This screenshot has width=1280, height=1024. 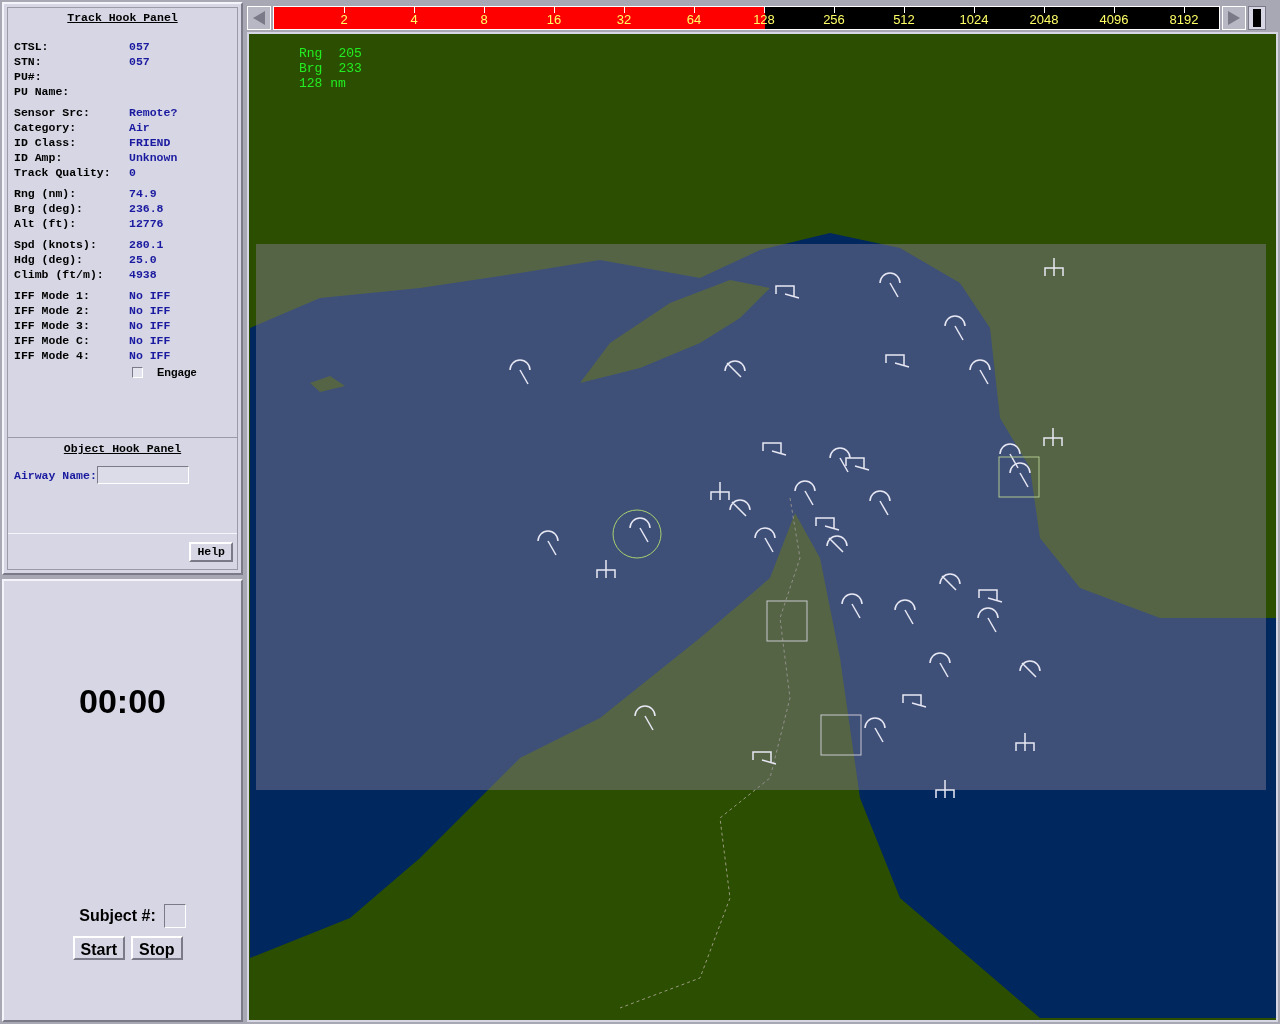 What do you see at coordinates (52, 310) in the screenshot?
I see `field-label: IFF Mode 2:` at bounding box center [52, 310].